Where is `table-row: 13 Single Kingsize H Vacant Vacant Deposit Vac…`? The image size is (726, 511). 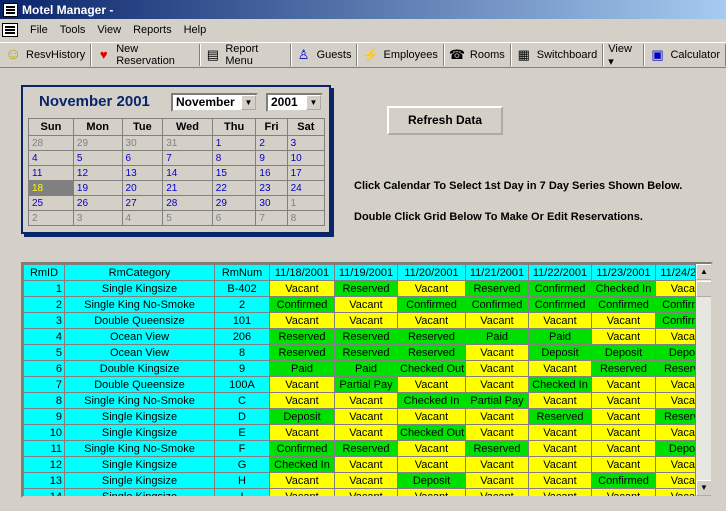
table-row: 13 Single Kingsize H Vacant Vacant Deposit Vac… is located at coordinates (367, 480).